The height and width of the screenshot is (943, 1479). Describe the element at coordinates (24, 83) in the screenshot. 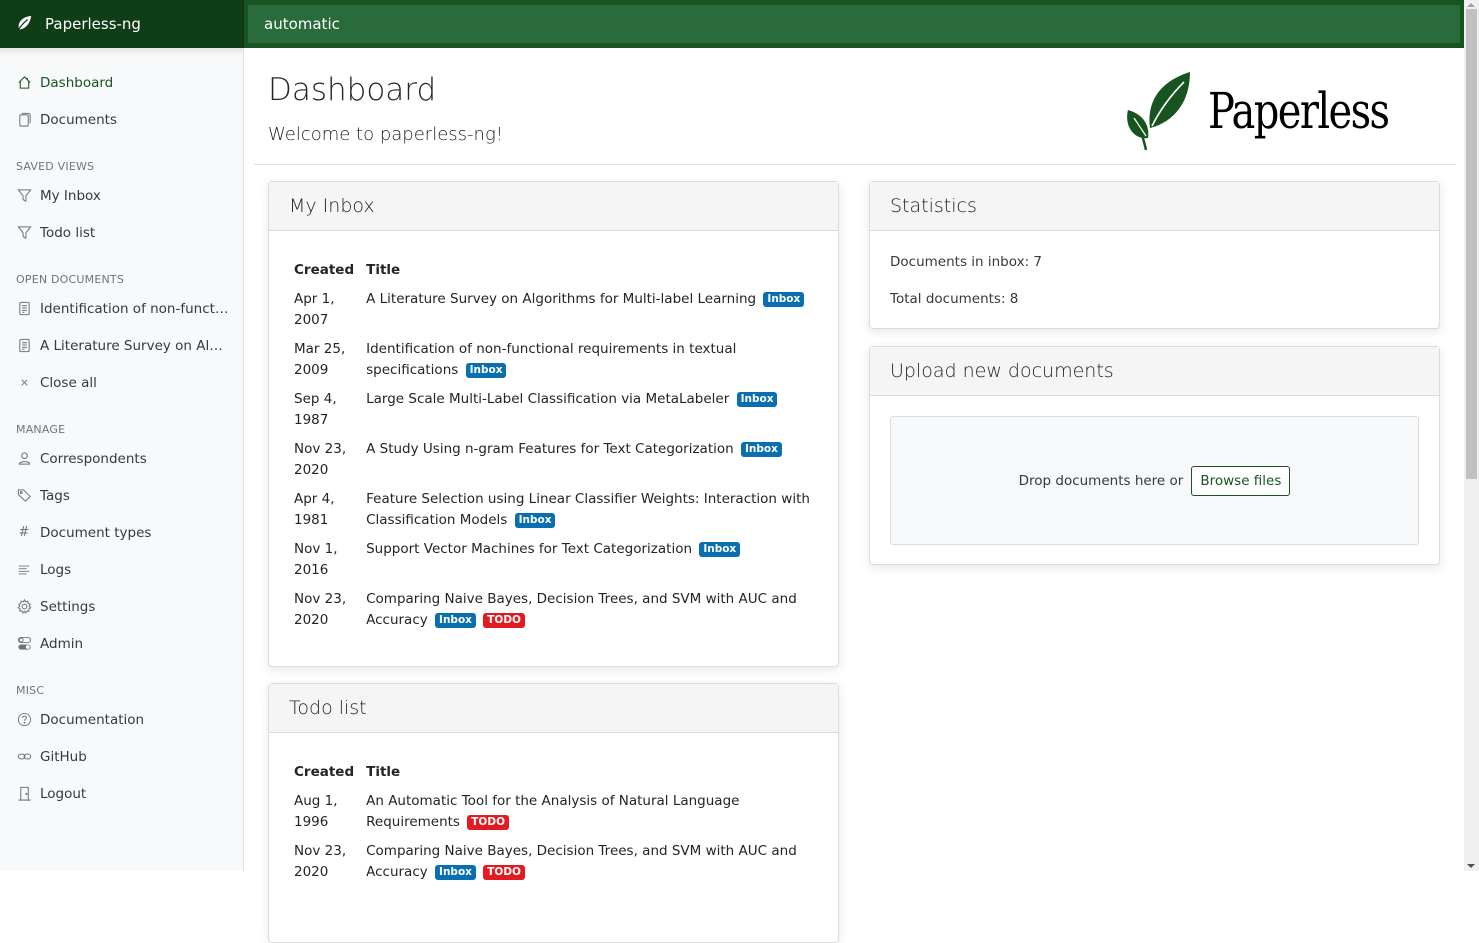

I see `house-icon` at that location.